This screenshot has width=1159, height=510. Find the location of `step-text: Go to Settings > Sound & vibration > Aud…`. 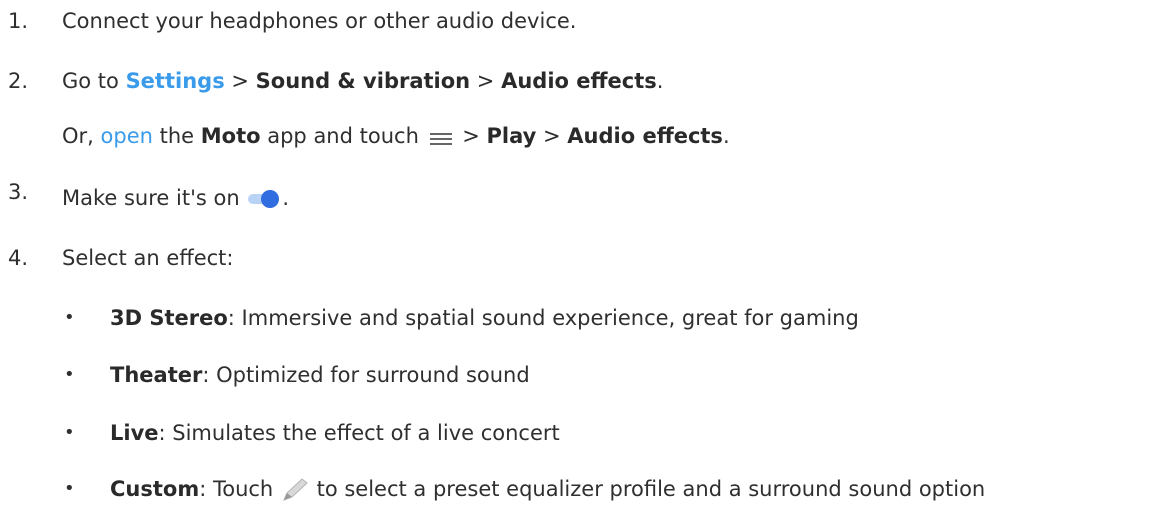

step-text: Go to Settings > Sound & vibration > Aud… is located at coordinates (362, 81).